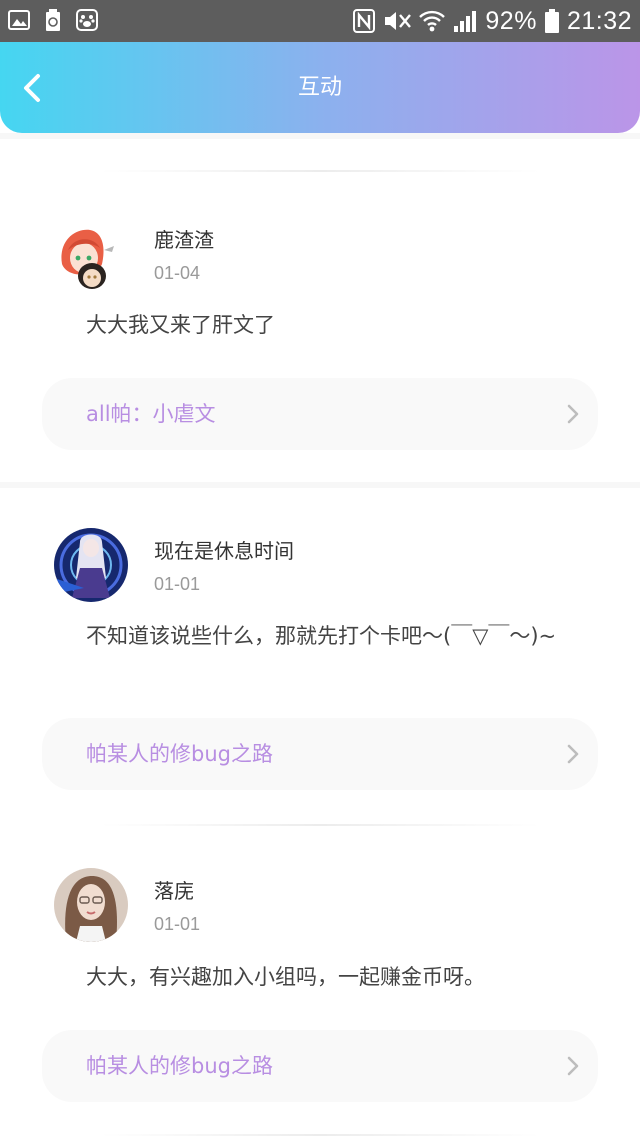 The image size is (640, 1138). I want to click on nfc-icon, so click(364, 21).